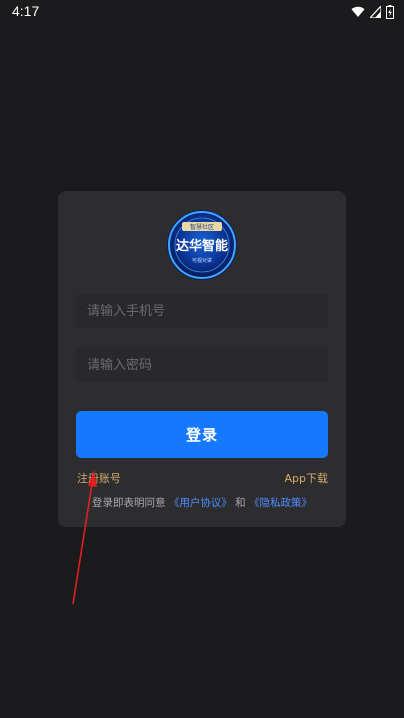 Image resolution: width=404 pixels, height=718 pixels. Describe the element at coordinates (202, 12) in the screenshot. I see `status-bar: 4:17` at that location.